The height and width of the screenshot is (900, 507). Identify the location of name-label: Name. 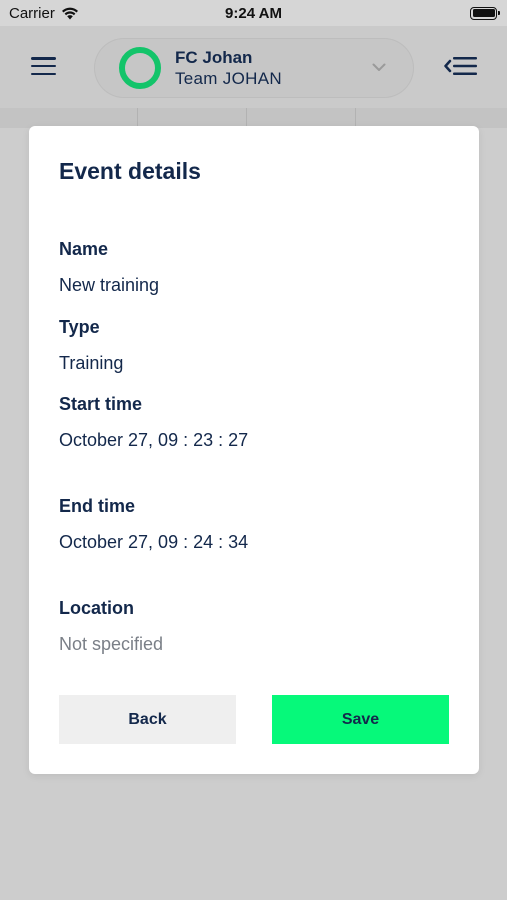
(84, 249).